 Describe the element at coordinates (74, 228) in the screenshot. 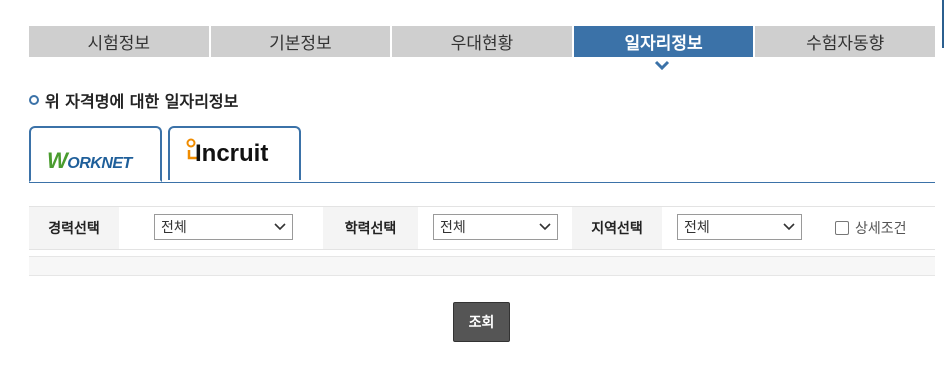

I see `career-filter-label: 경력선택` at that location.